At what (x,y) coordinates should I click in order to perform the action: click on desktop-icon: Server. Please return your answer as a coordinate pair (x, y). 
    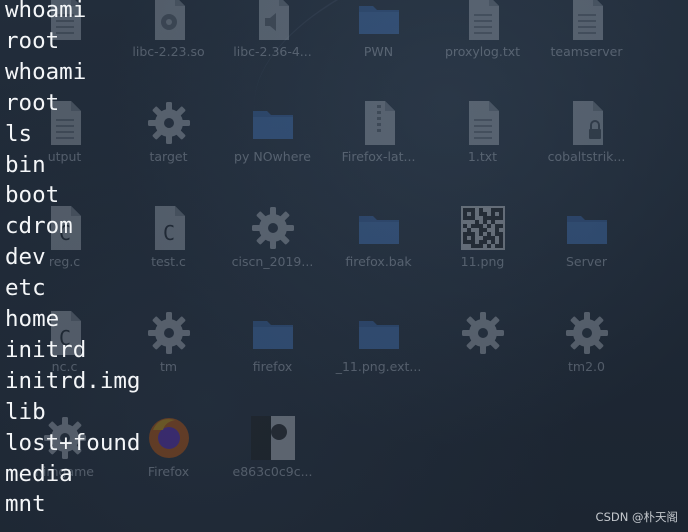
    Looking at the image, I should click on (586, 236).